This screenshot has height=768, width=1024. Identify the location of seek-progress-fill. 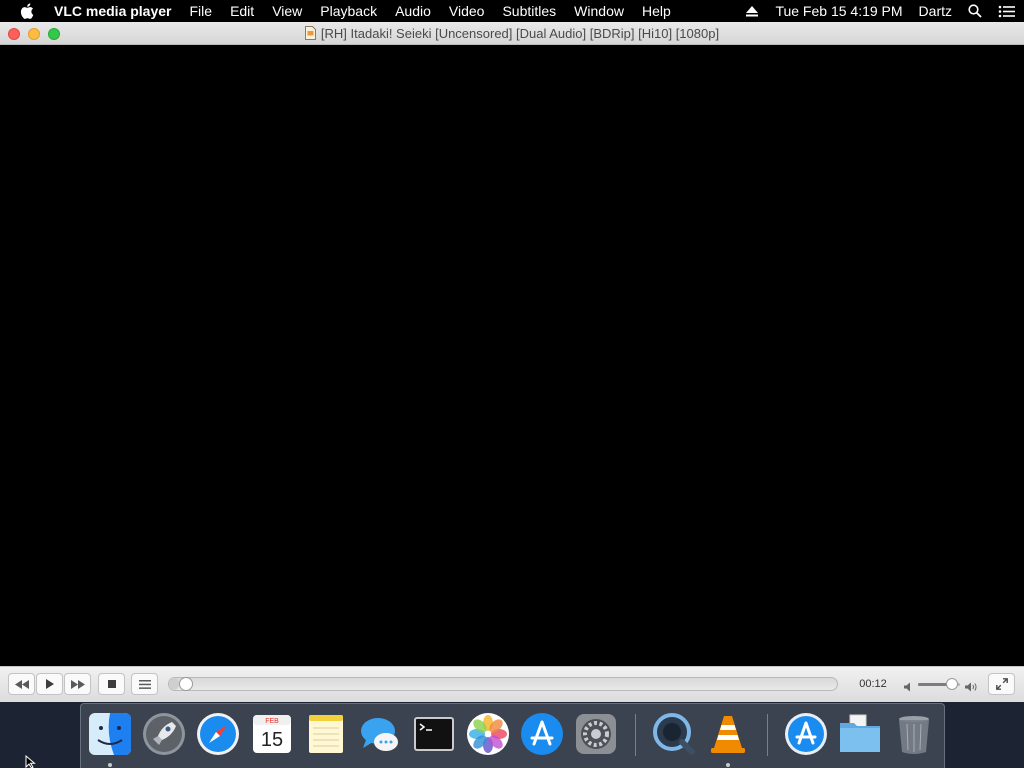
(174, 684).